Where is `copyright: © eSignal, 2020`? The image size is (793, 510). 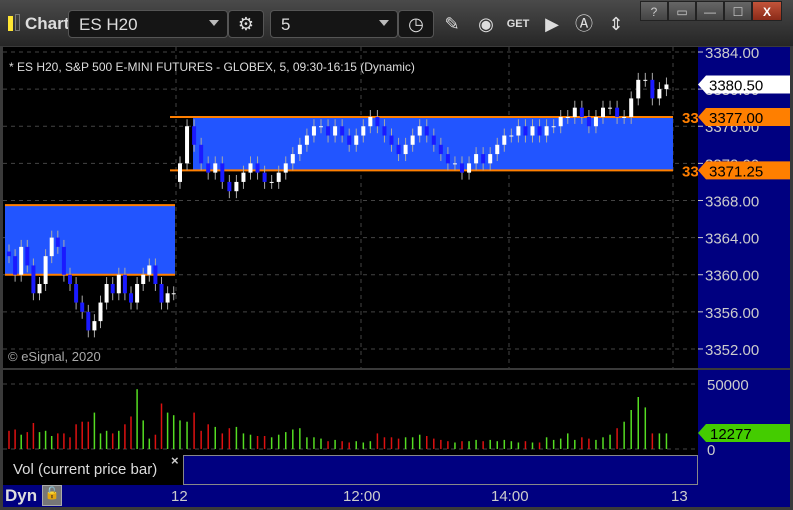 copyright: © eSignal, 2020 is located at coordinates (54, 356).